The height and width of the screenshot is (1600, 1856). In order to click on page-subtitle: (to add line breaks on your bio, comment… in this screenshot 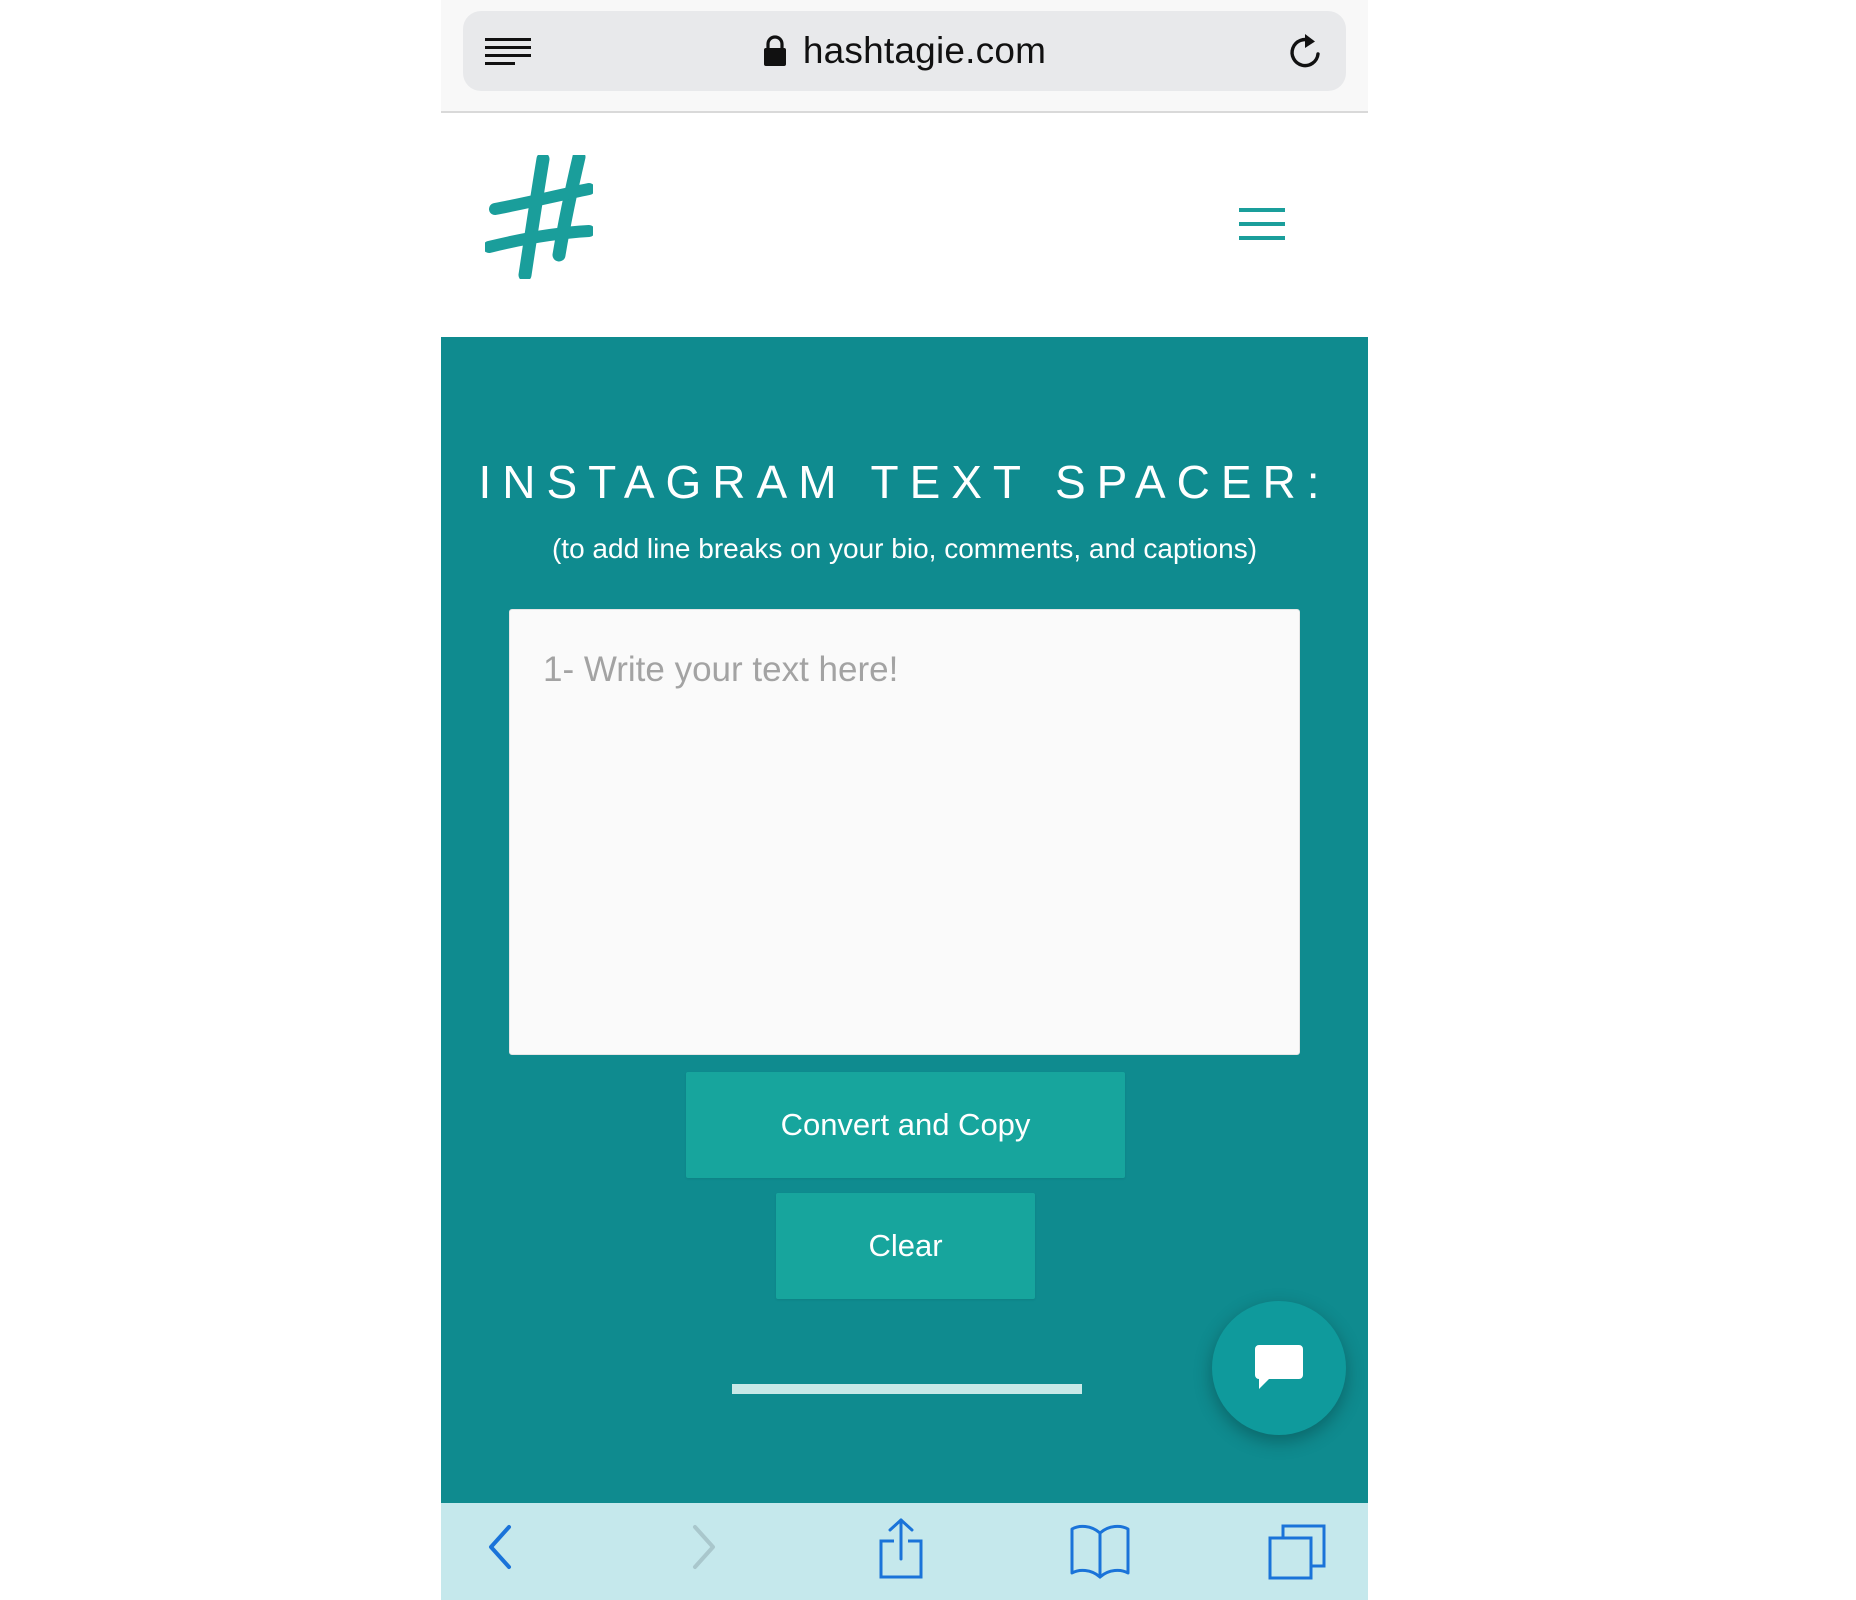, I will do `click(904, 548)`.